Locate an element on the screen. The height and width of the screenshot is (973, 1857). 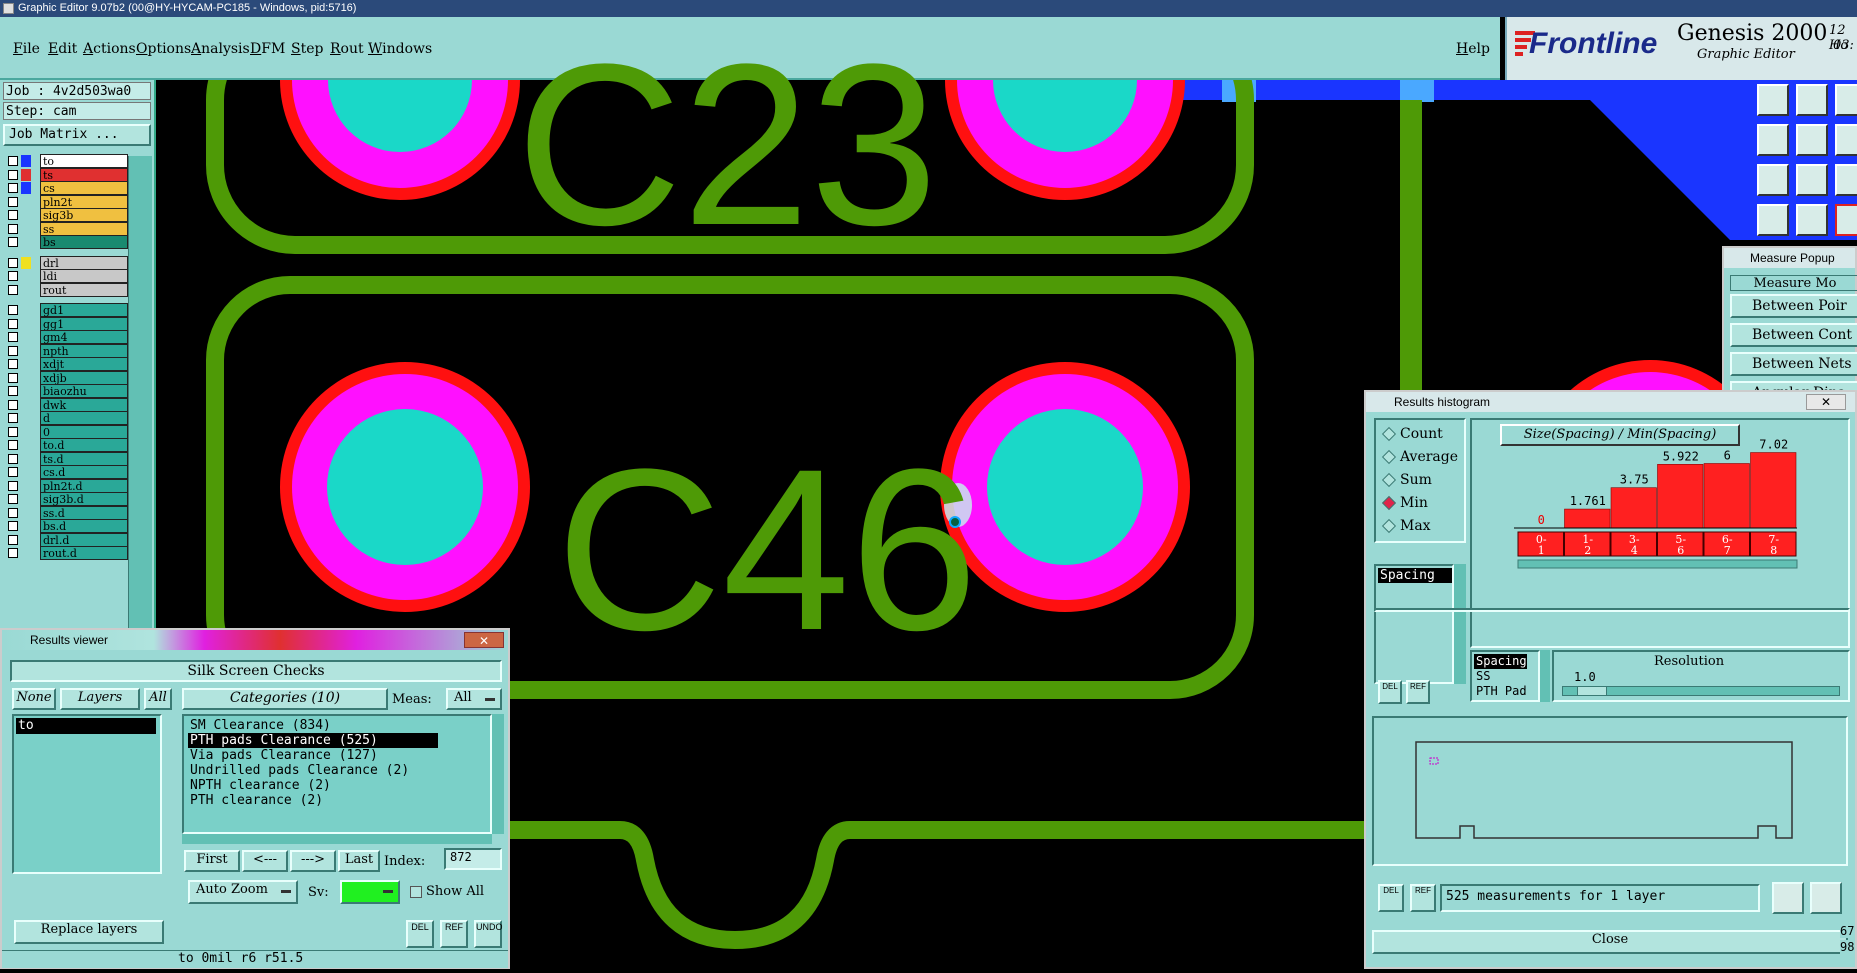
stat-radio-average: Average is located at coordinates (1419, 457).